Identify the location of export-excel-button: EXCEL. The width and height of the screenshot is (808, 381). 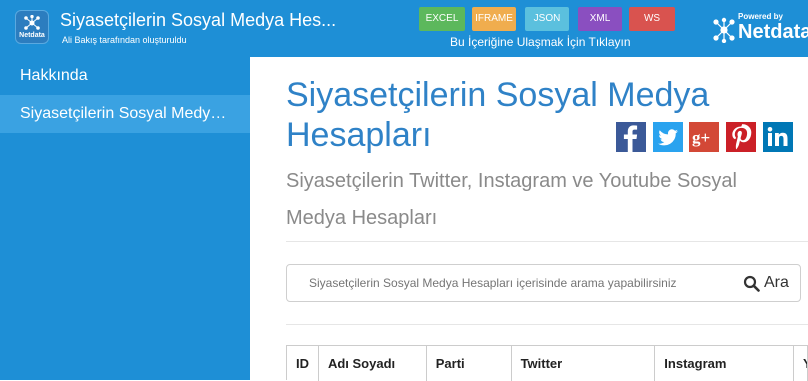
(442, 19).